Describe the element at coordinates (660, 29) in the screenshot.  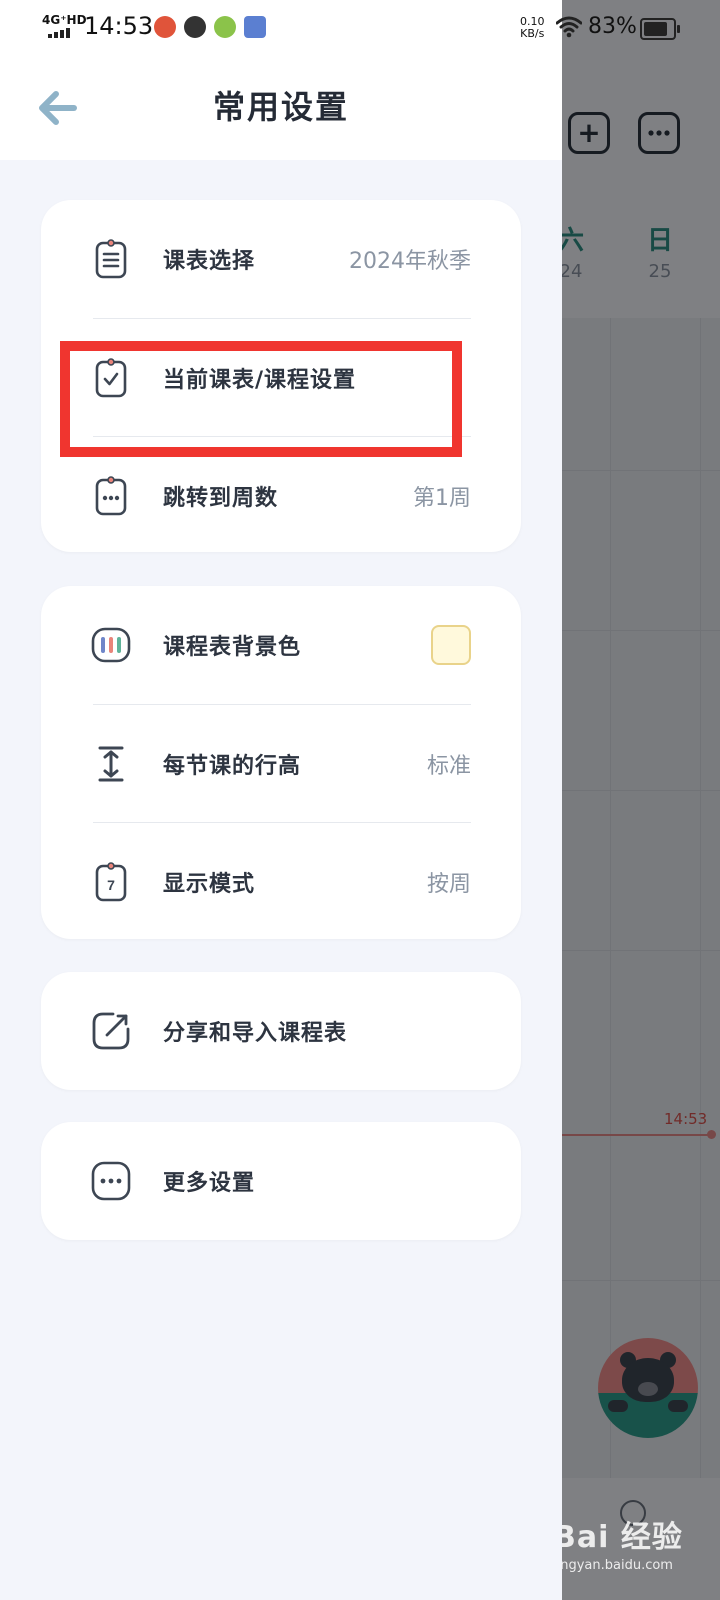
I see `battery-icon` at that location.